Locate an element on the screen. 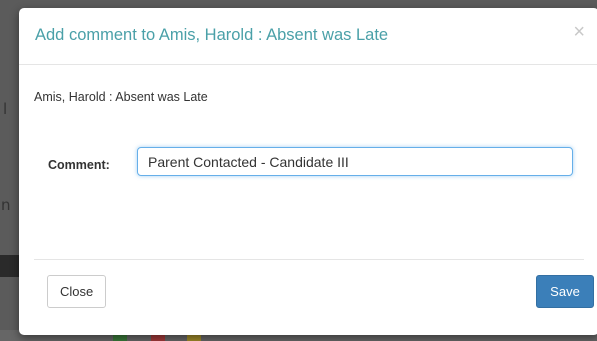 The image size is (597, 341). student-status-text: Amis, Harold : Absent was Late is located at coordinates (121, 97).